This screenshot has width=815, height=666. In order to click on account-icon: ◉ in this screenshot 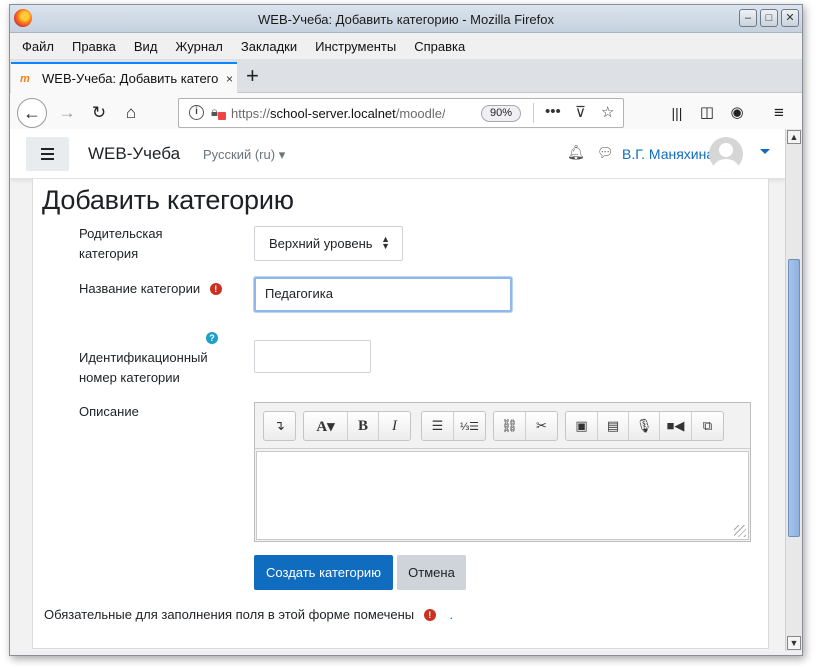, I will do `click(737, 113)`.